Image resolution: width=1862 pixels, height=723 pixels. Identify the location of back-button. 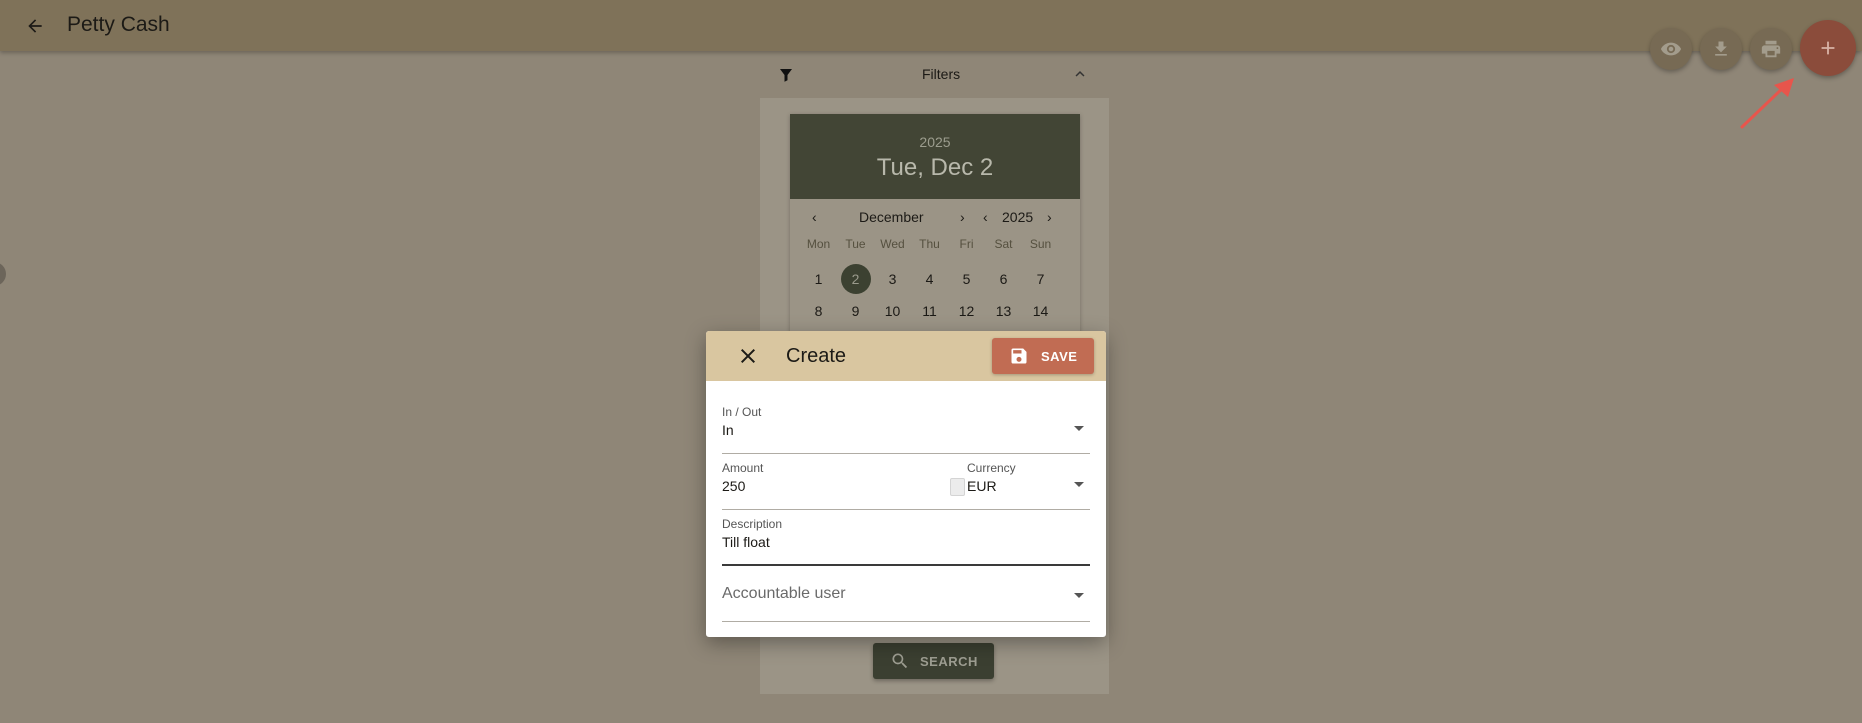
(35, 26).